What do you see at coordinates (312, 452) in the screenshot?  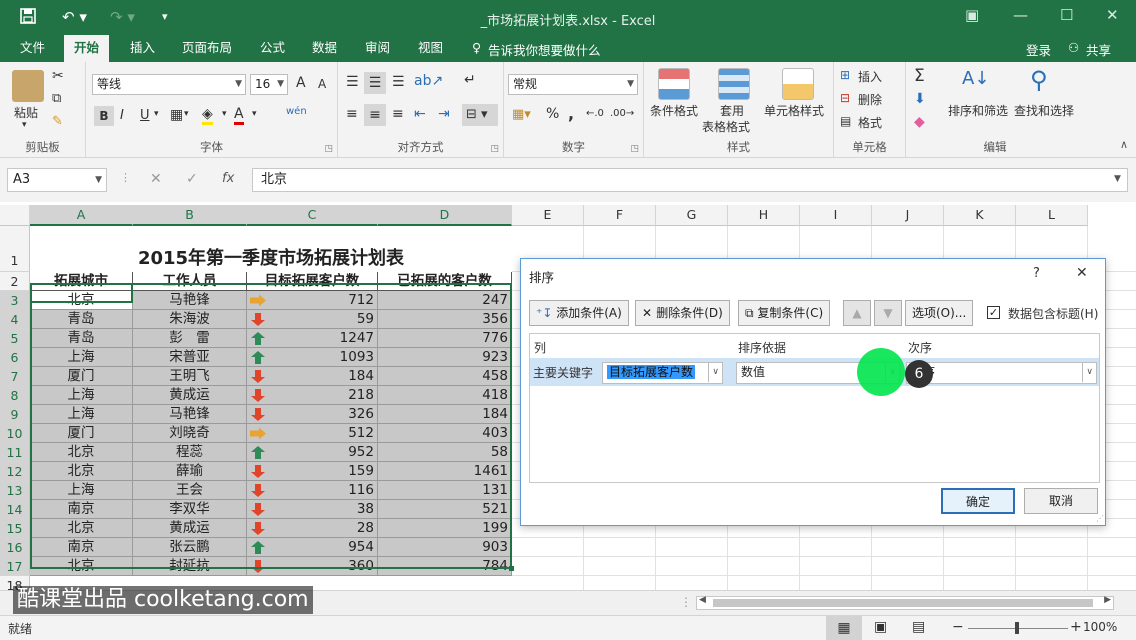 I see `cell-target: 952` at bounding box center [312, 452].